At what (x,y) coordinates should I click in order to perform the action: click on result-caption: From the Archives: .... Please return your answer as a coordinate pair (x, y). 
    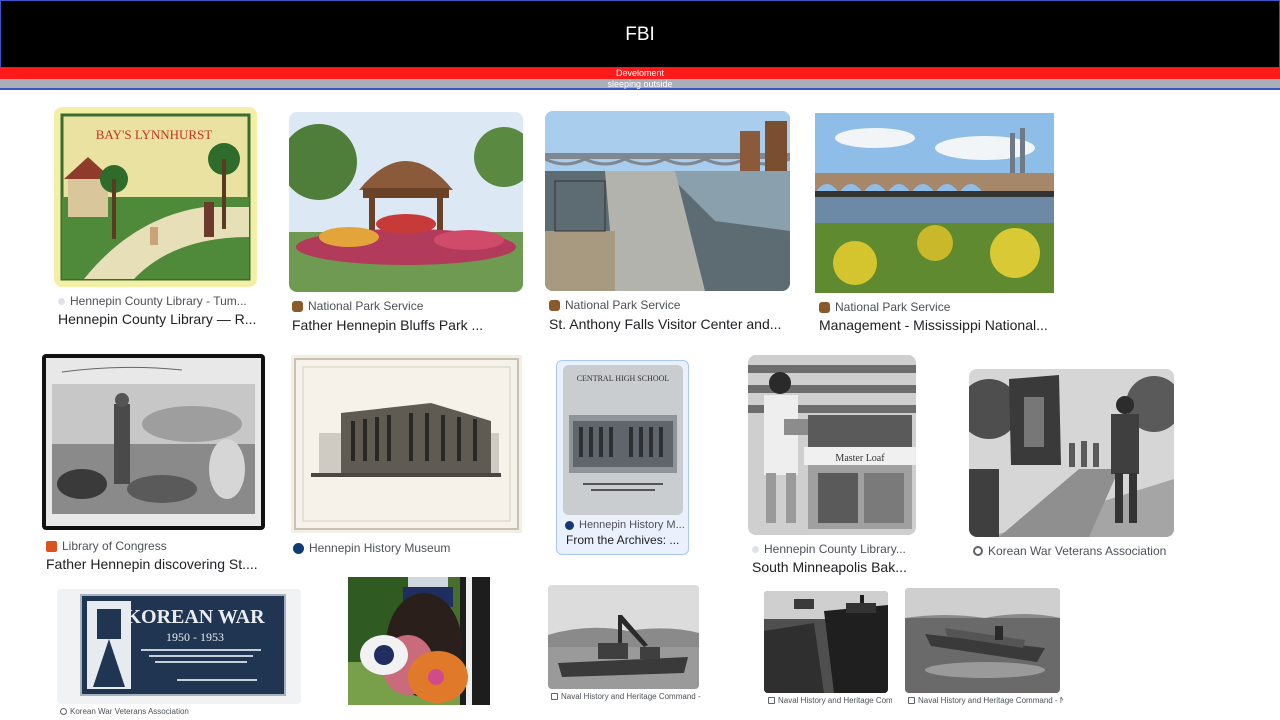
    Looking at the image, I should click on (625, 540).